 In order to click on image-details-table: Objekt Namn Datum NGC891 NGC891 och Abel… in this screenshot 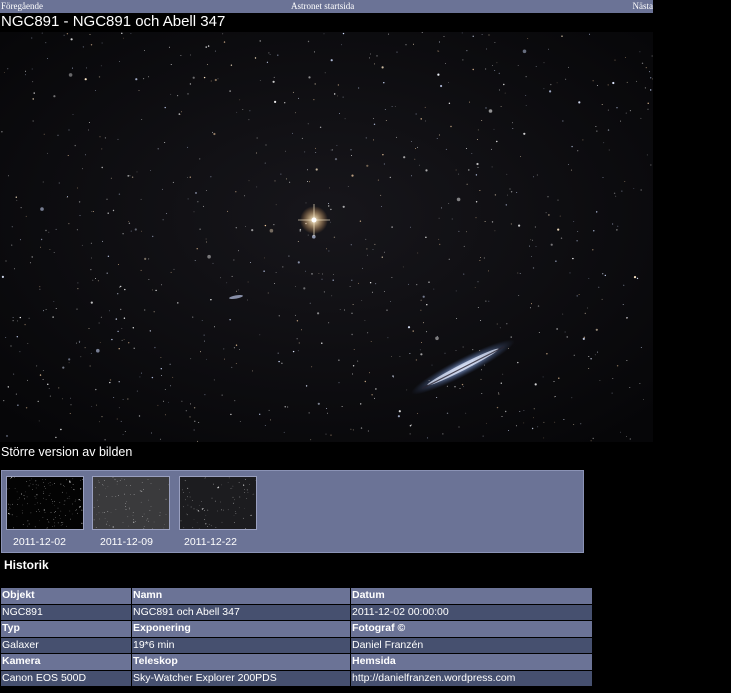, I will do `click(296, 637)`.